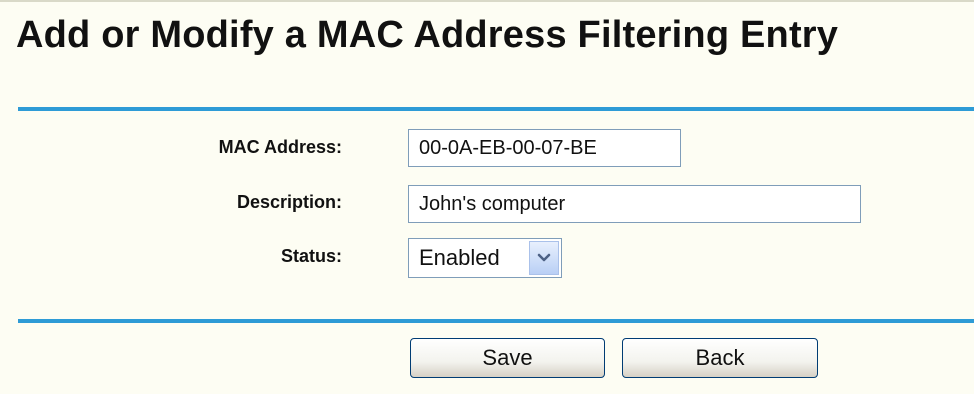 This screenshot has width=974, height=394. What do you see at coordinates (720, 358) in the screenshot?
I see `back-button: Back` at bounding box center [720, 358].